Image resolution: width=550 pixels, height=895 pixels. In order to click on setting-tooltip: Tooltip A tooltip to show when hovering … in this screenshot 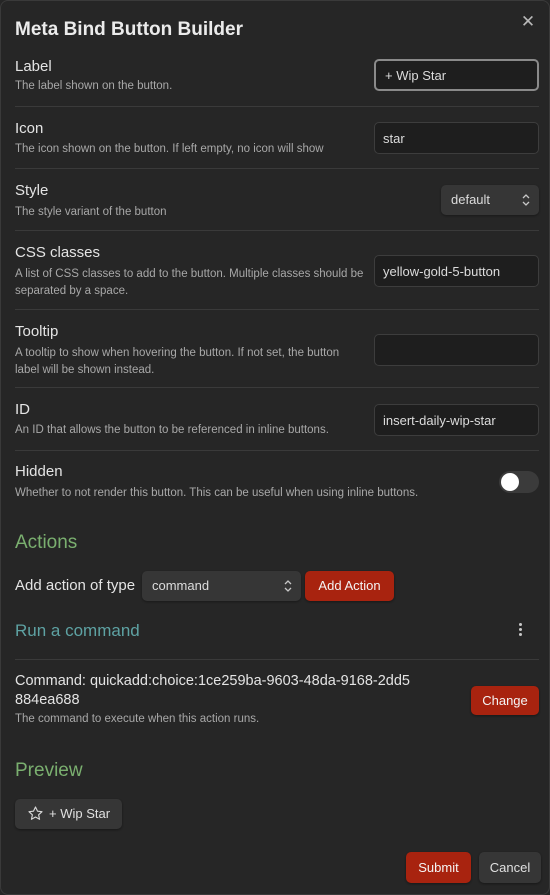, I will do `click(277, 349)`.